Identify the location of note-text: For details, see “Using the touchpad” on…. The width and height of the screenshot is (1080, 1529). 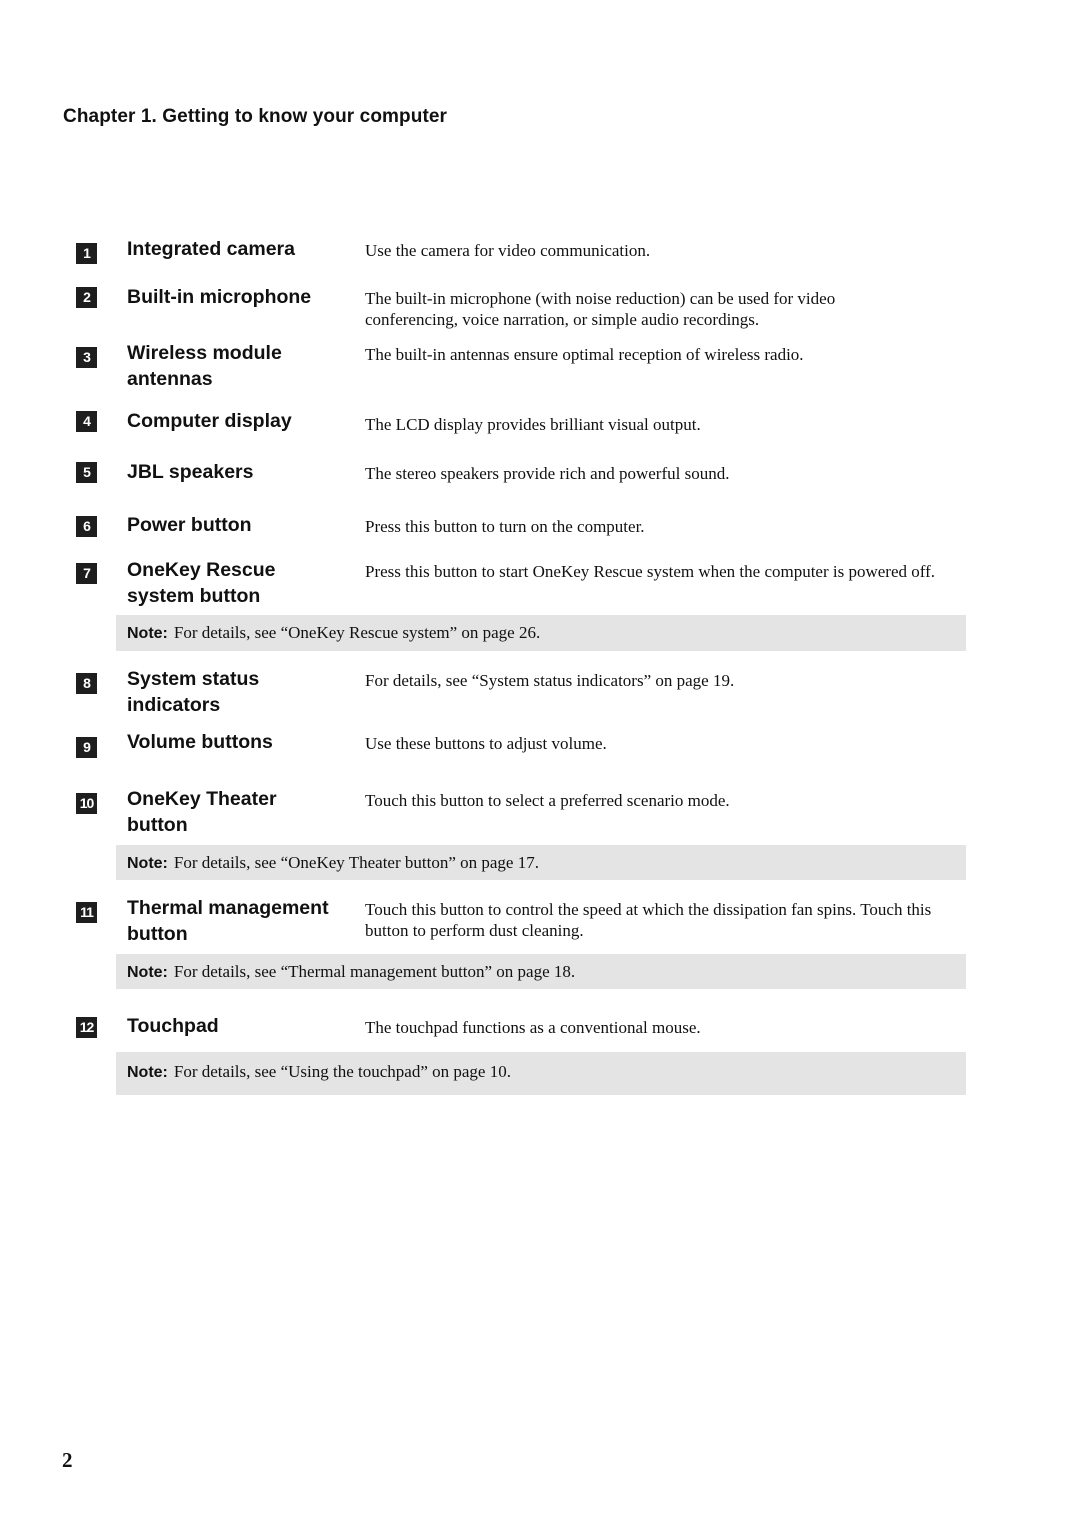
(342, 1071).